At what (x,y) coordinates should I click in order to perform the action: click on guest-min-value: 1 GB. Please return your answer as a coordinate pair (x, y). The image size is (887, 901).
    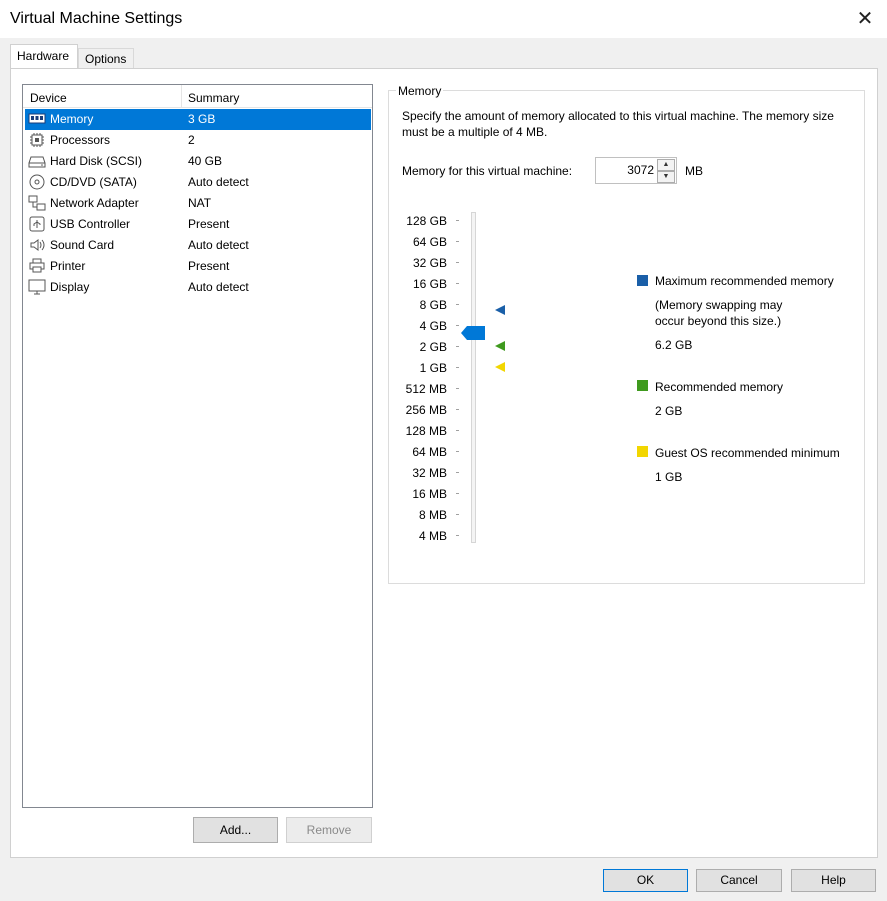
    Looking at the image, I should click on (669, 477).